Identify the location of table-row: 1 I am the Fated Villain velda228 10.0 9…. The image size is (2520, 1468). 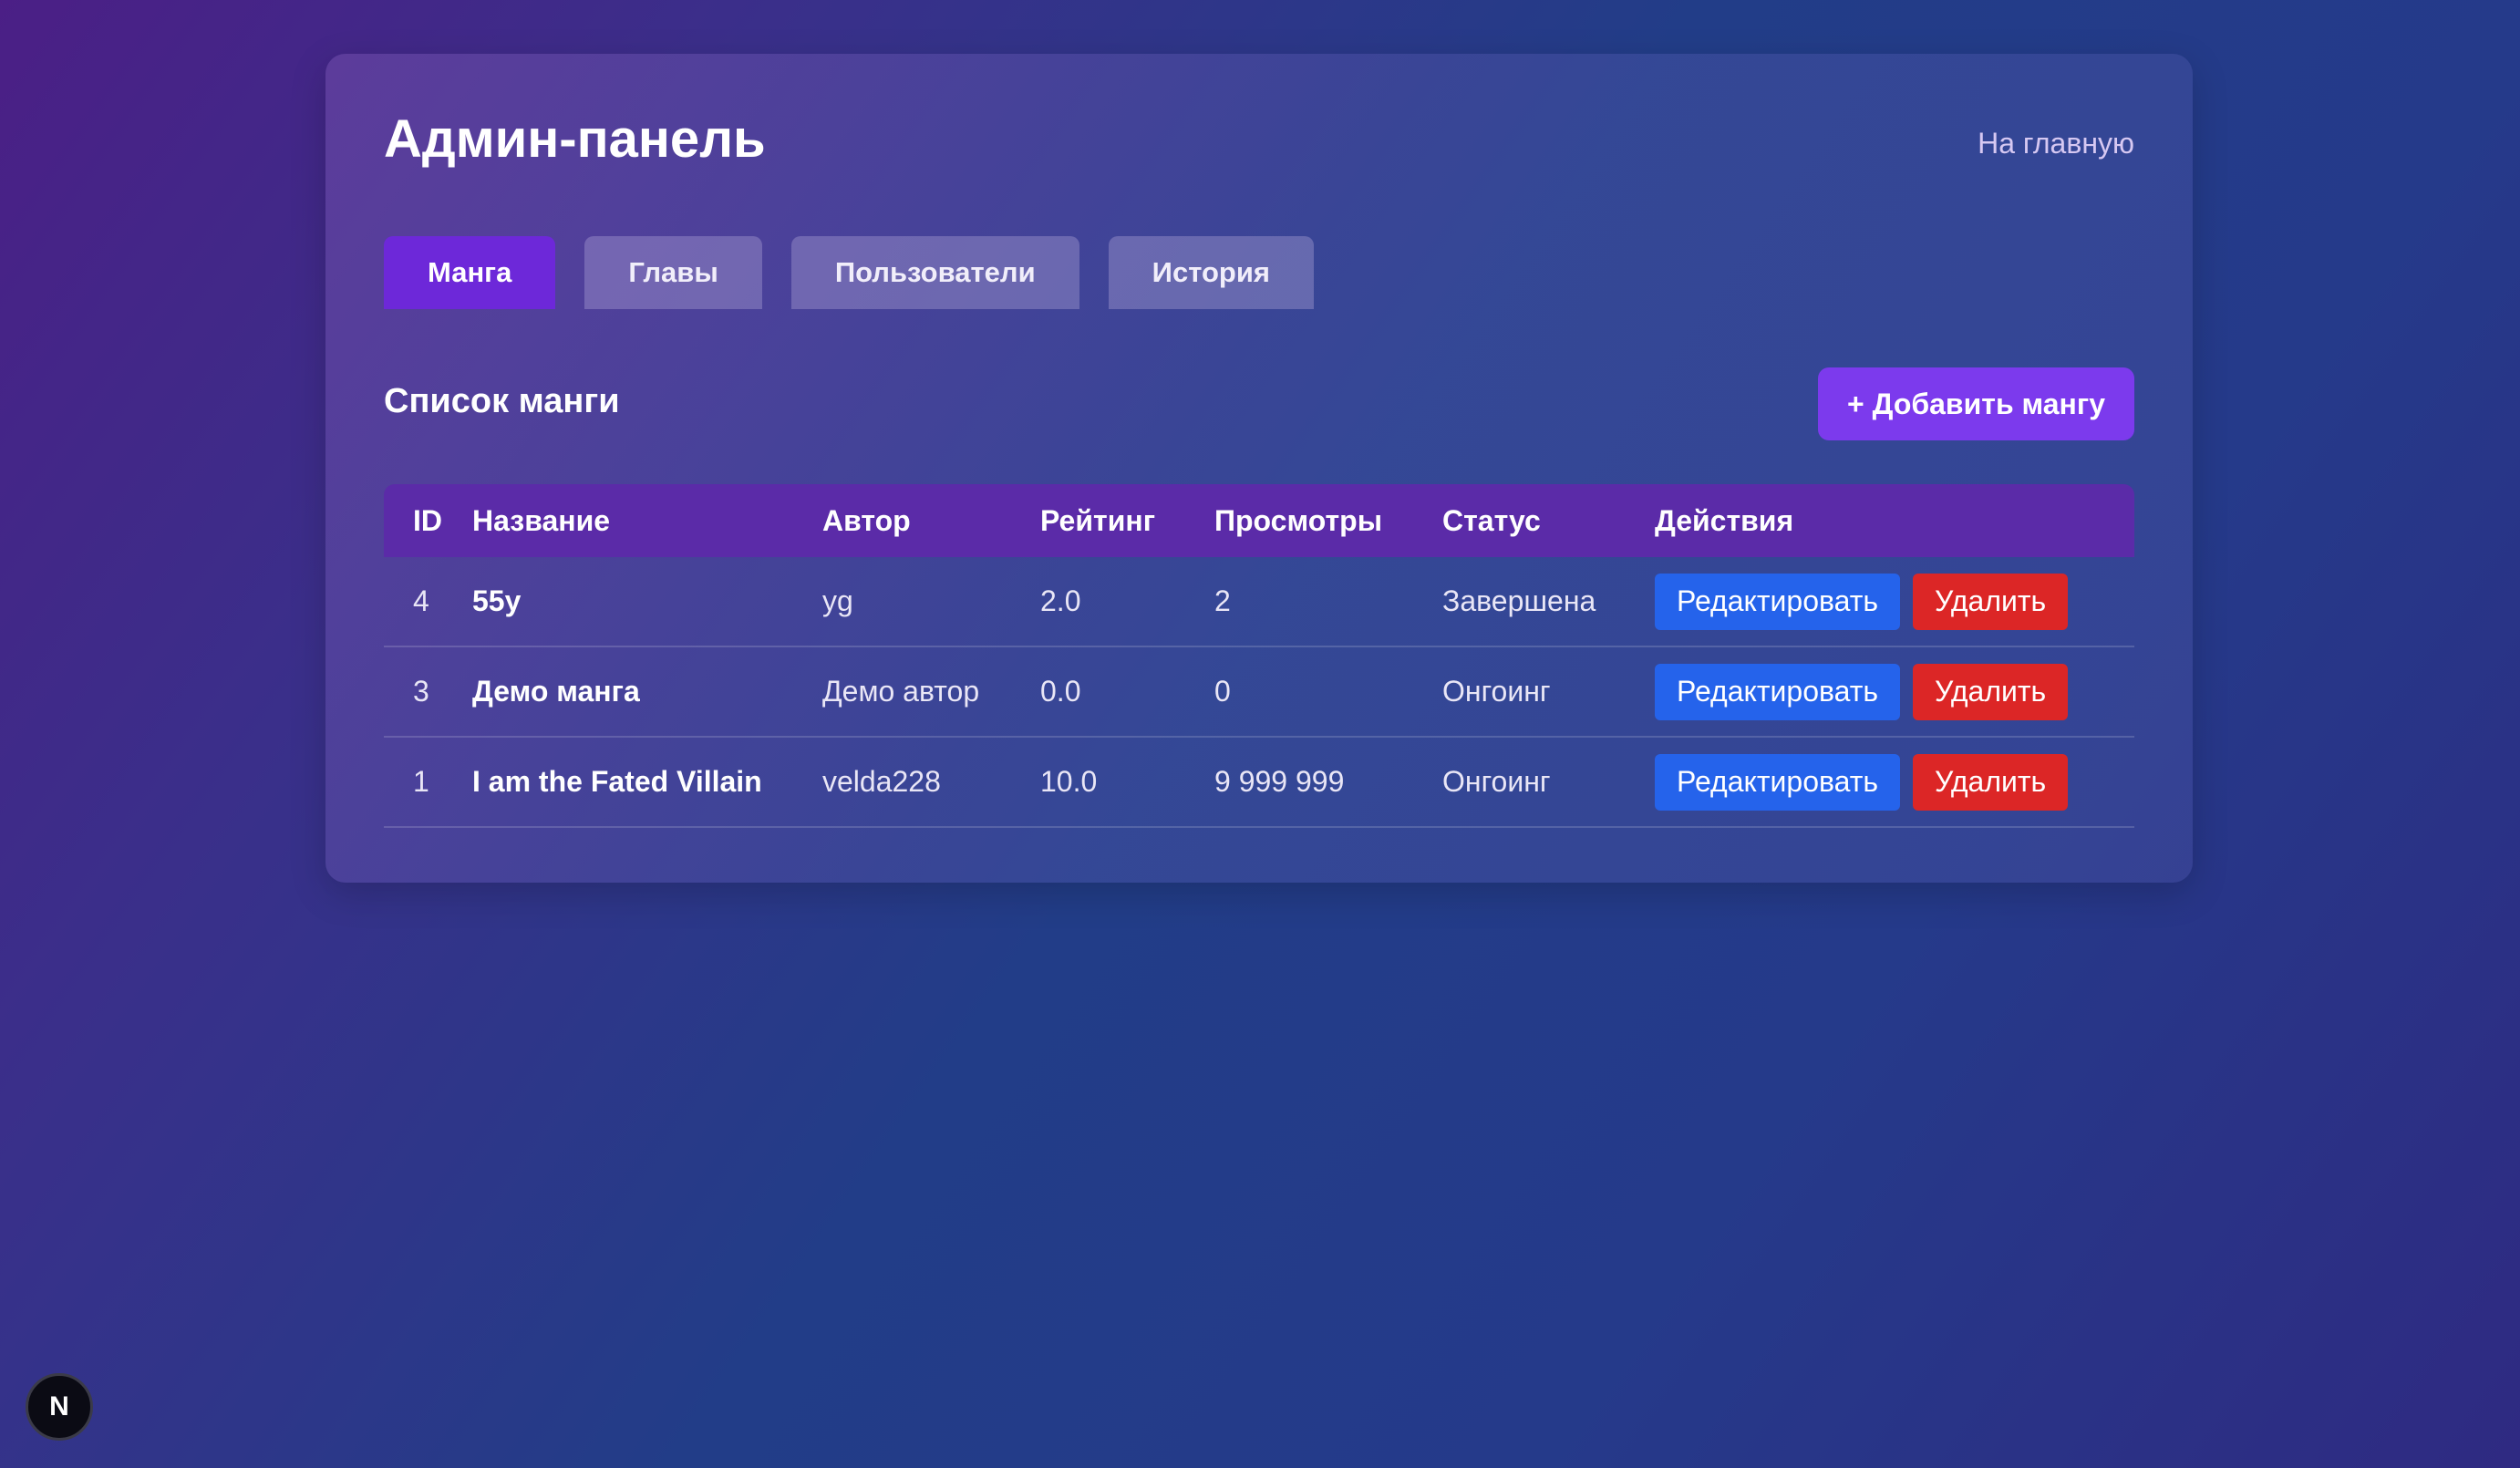
(1259, 783).